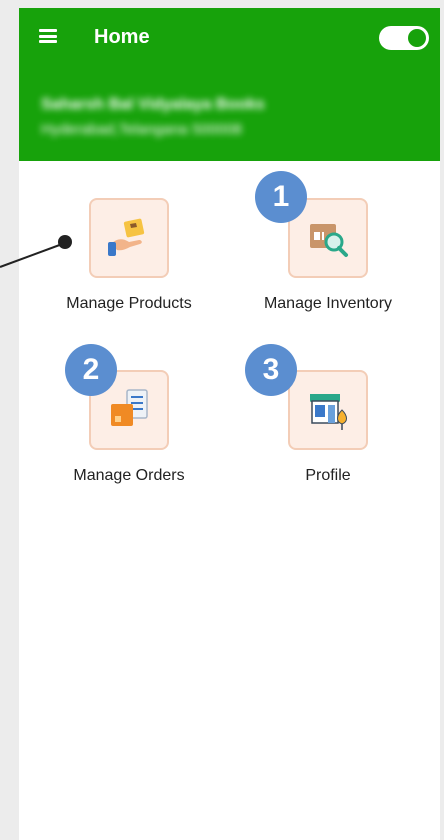 This screenshot has height=840, width=444. Describe the element at coordinates (404, 38) in the screenshot. I see `toggle-switch` at that location.